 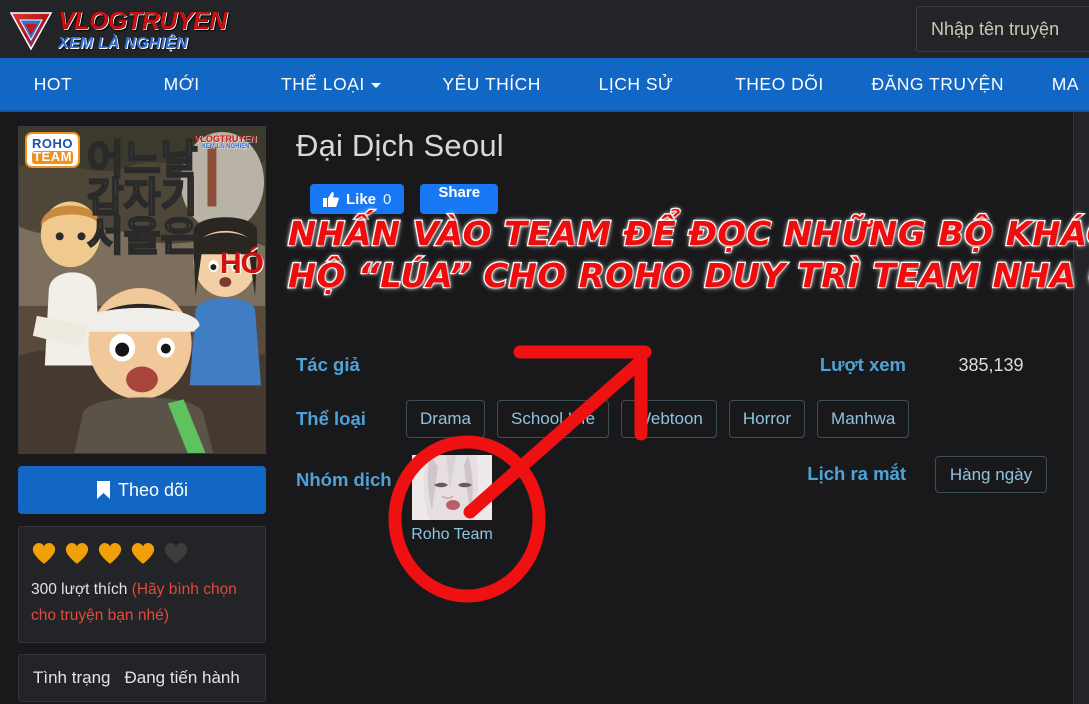 I want to click on bookmark-icon, so click(x=103, y=490).